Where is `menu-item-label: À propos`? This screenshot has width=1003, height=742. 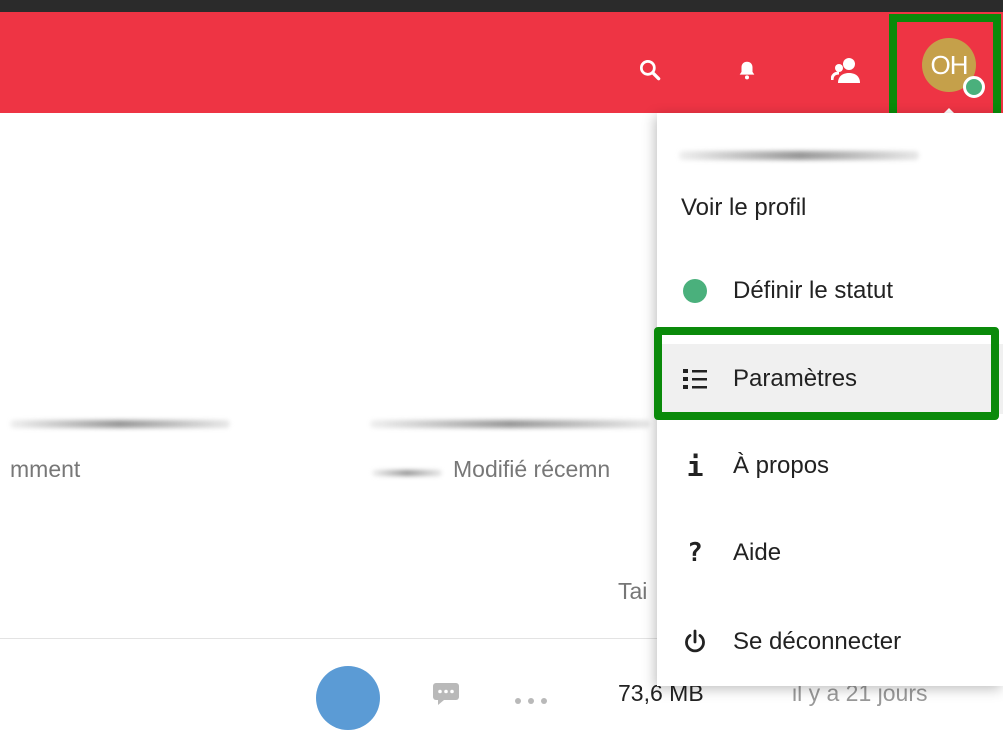
menu-item-label: À propos is located at coordinates (781, 465).